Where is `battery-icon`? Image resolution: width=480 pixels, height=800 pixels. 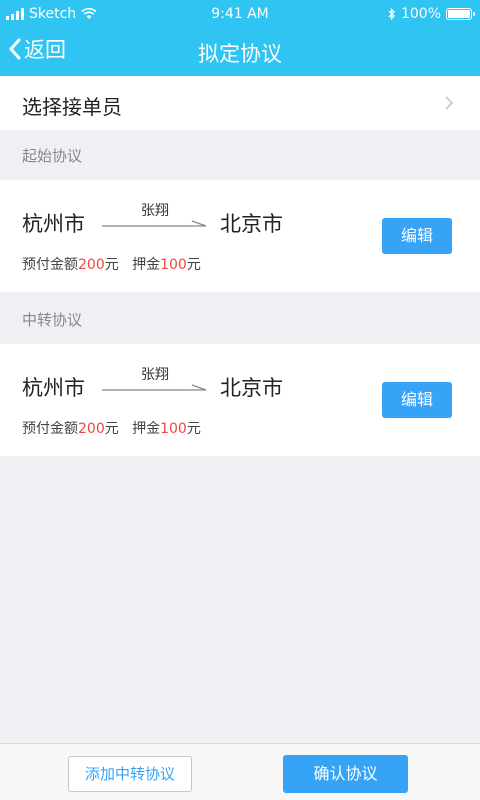 battery-icon is located at coordinates (460, 14).